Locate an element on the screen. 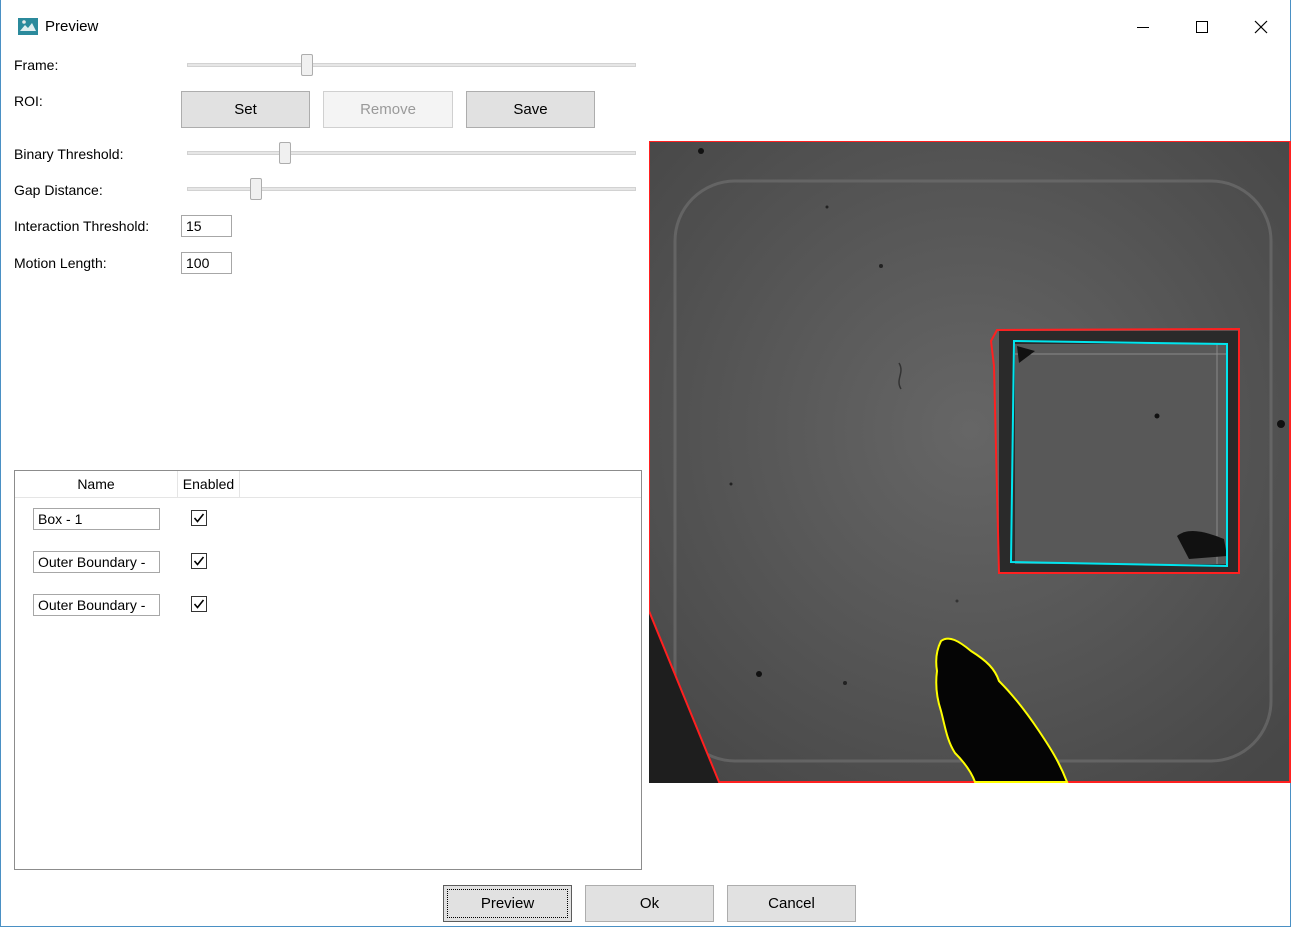 Image resolution: width=1291 pixels, height=928 pixels. binary-threshold-slider is located at coordinates (411, 153).